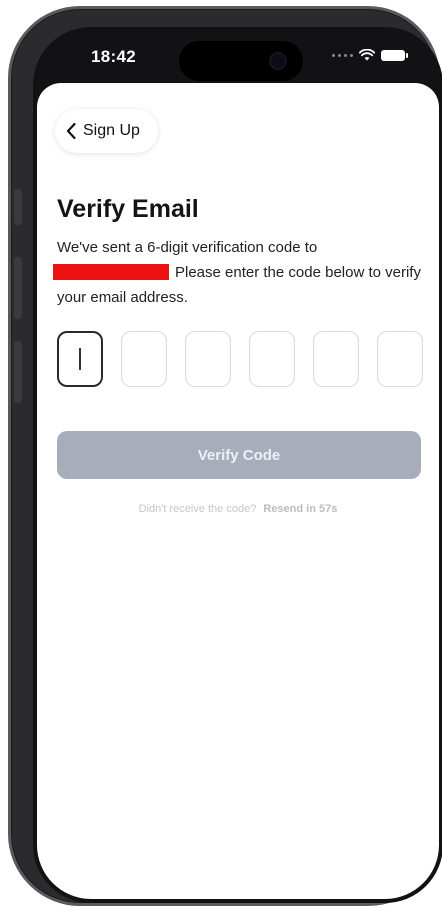  Describe the element at coordinates (278, 61) in the screenshot. I see `front-camera-icon` at that location.